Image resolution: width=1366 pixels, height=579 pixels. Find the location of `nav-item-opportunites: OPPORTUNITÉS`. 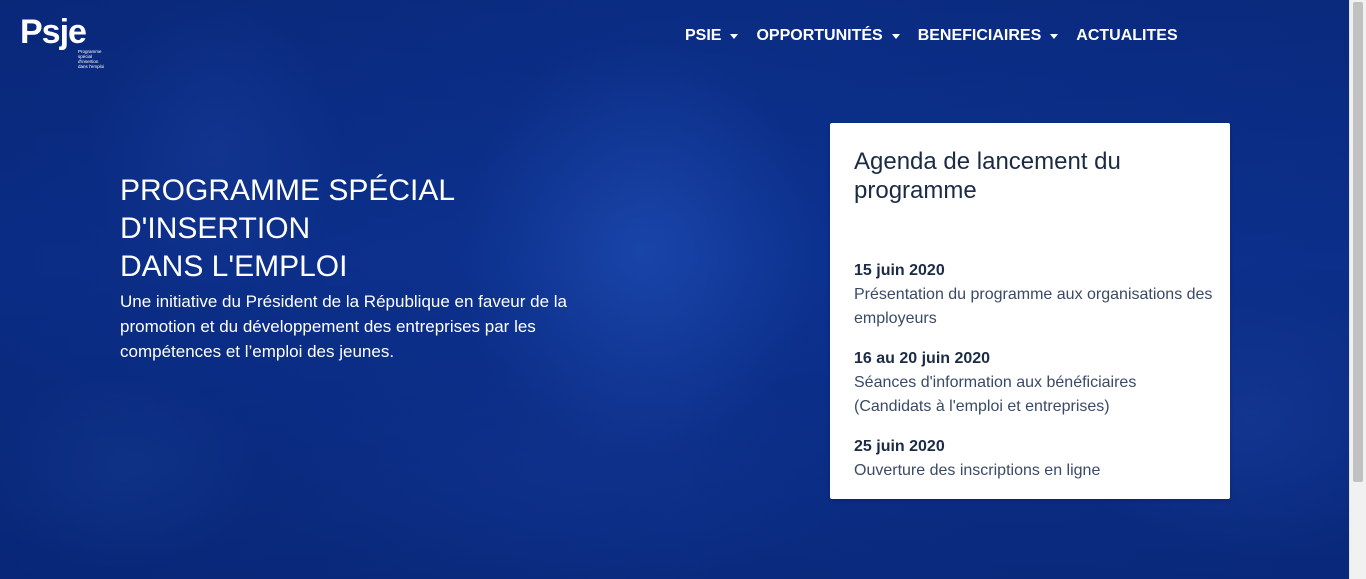

nav-item-opportunites: OPPORTUNITÉS is located at coordinates (827, 36).